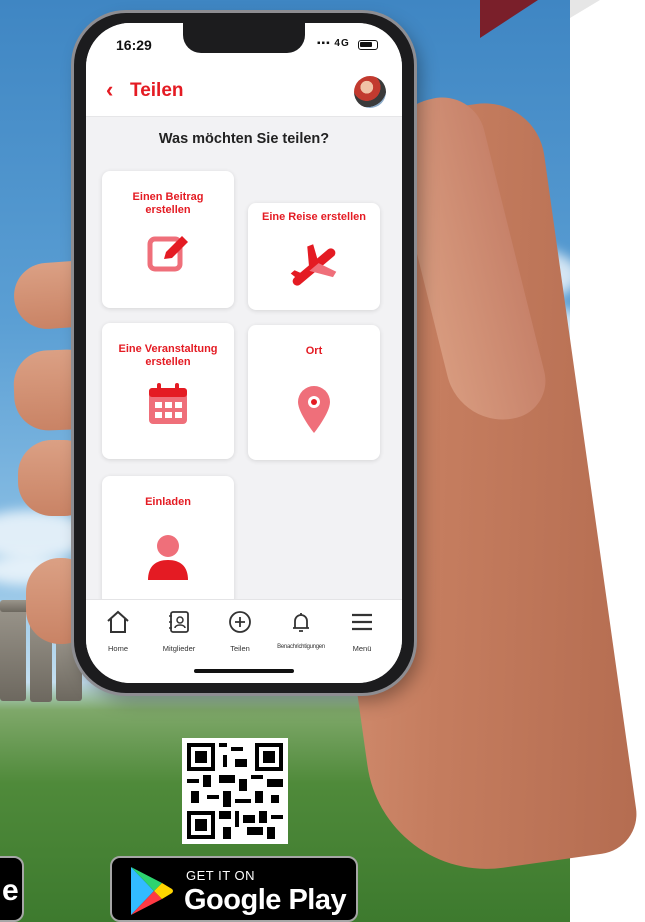 The width and height of the screenshot is (645, 922). I want to click on map-pin-icon, so click(314, 412).